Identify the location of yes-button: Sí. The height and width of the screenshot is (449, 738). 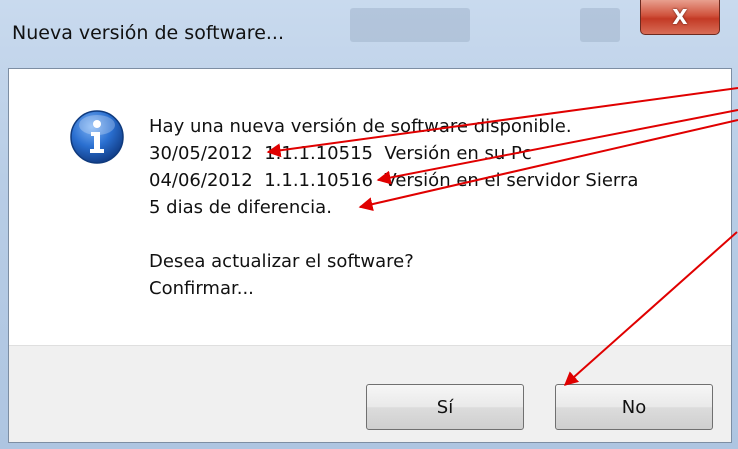
(445, 407).